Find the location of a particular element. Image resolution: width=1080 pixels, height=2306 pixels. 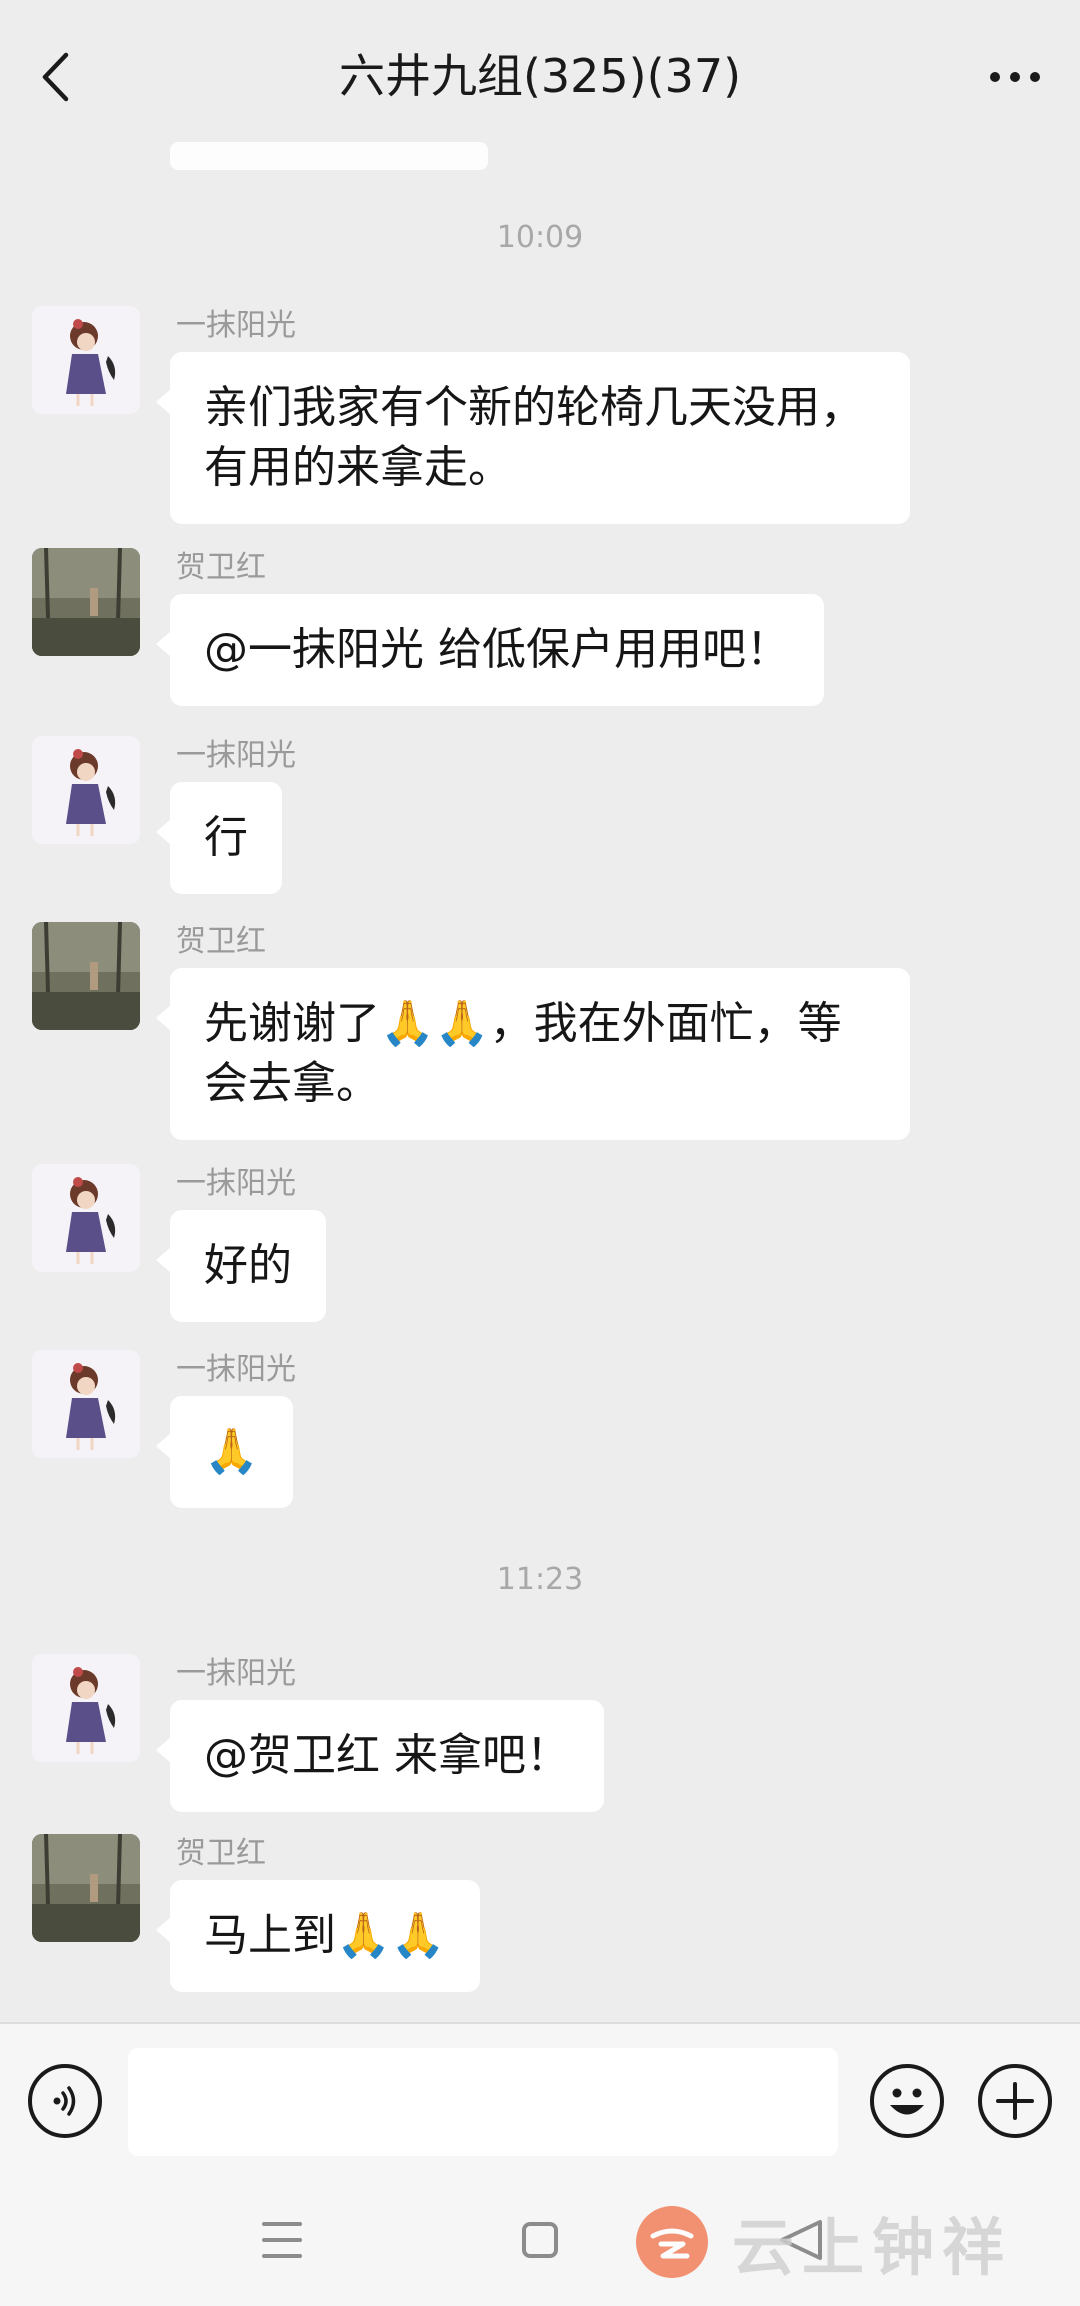

partial-message-bubble is located at coordinates (329, 156).